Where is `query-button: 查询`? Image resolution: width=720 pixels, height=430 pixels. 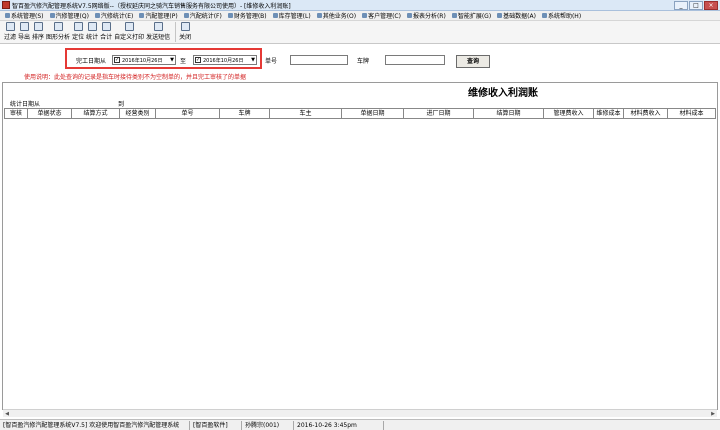 query-button: 查询 is located at coordinates (473, 61).